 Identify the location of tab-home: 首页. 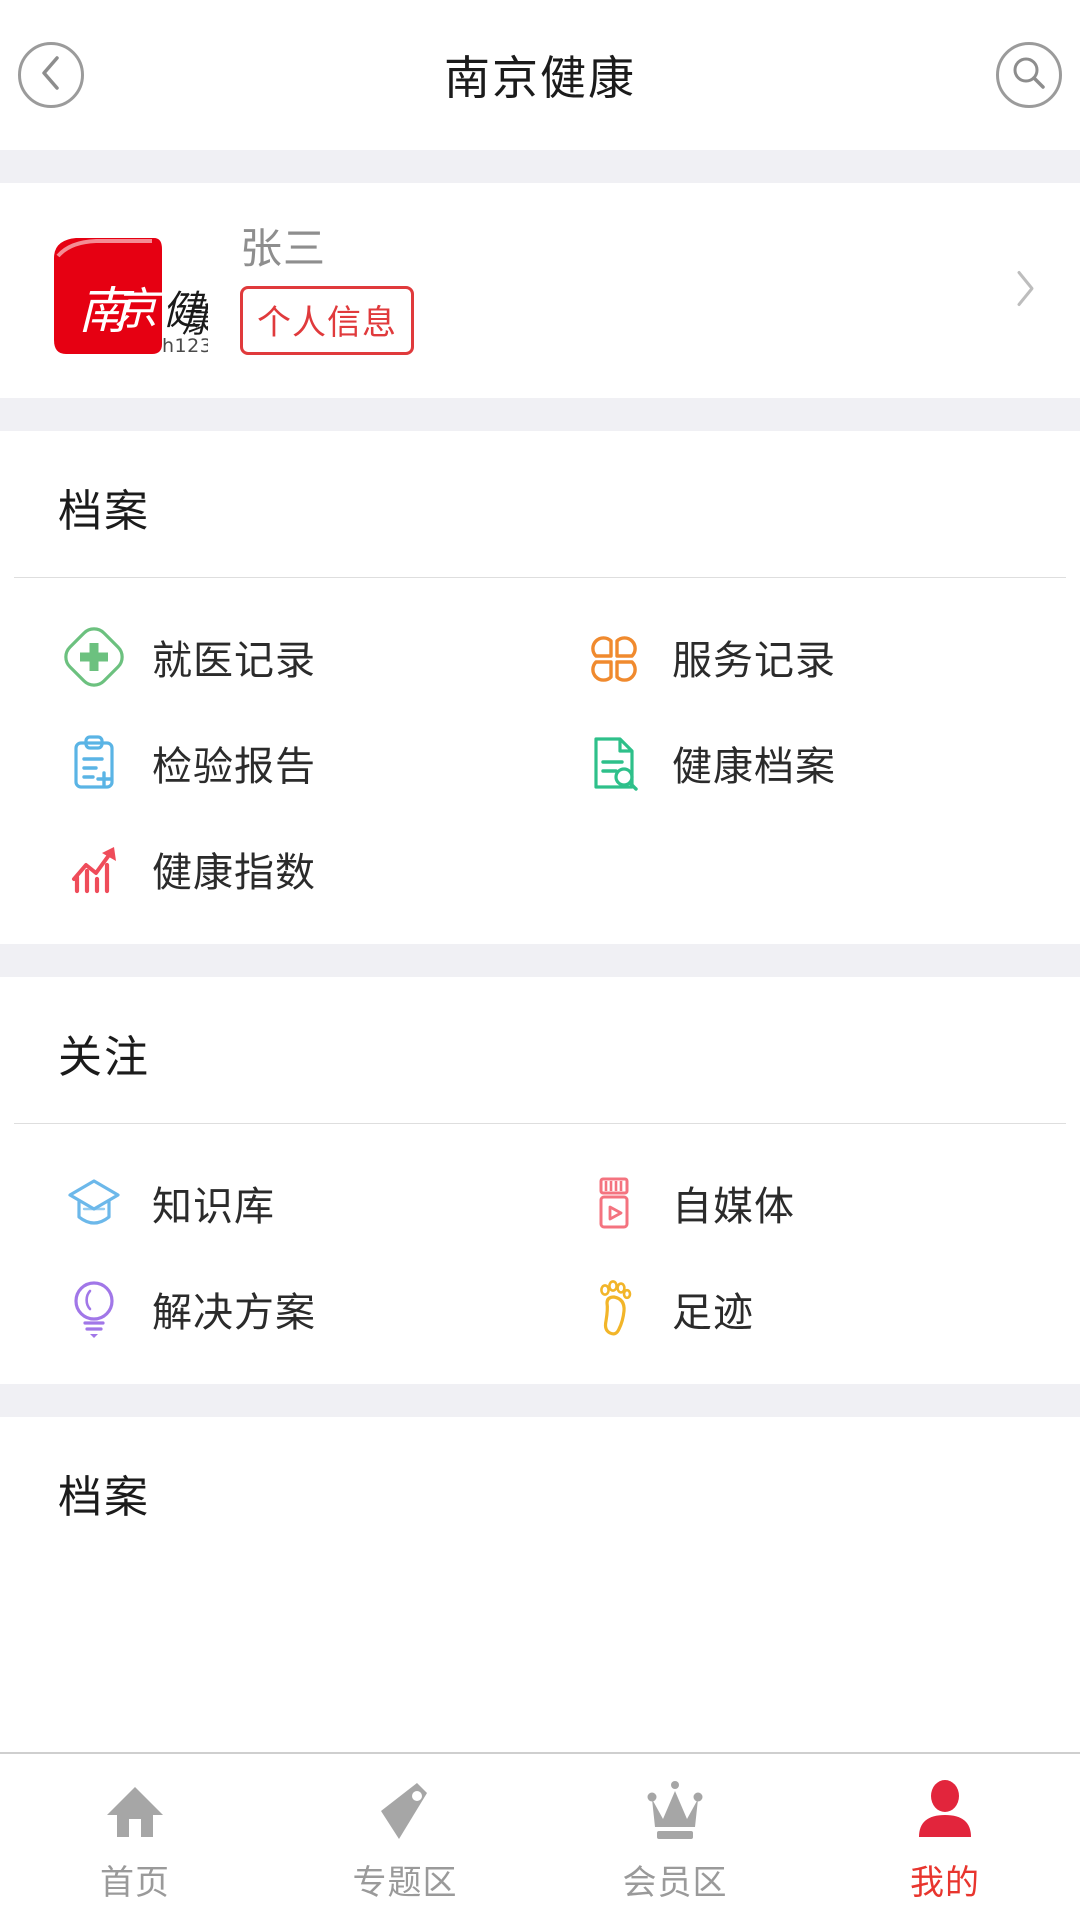
(135, 1837).